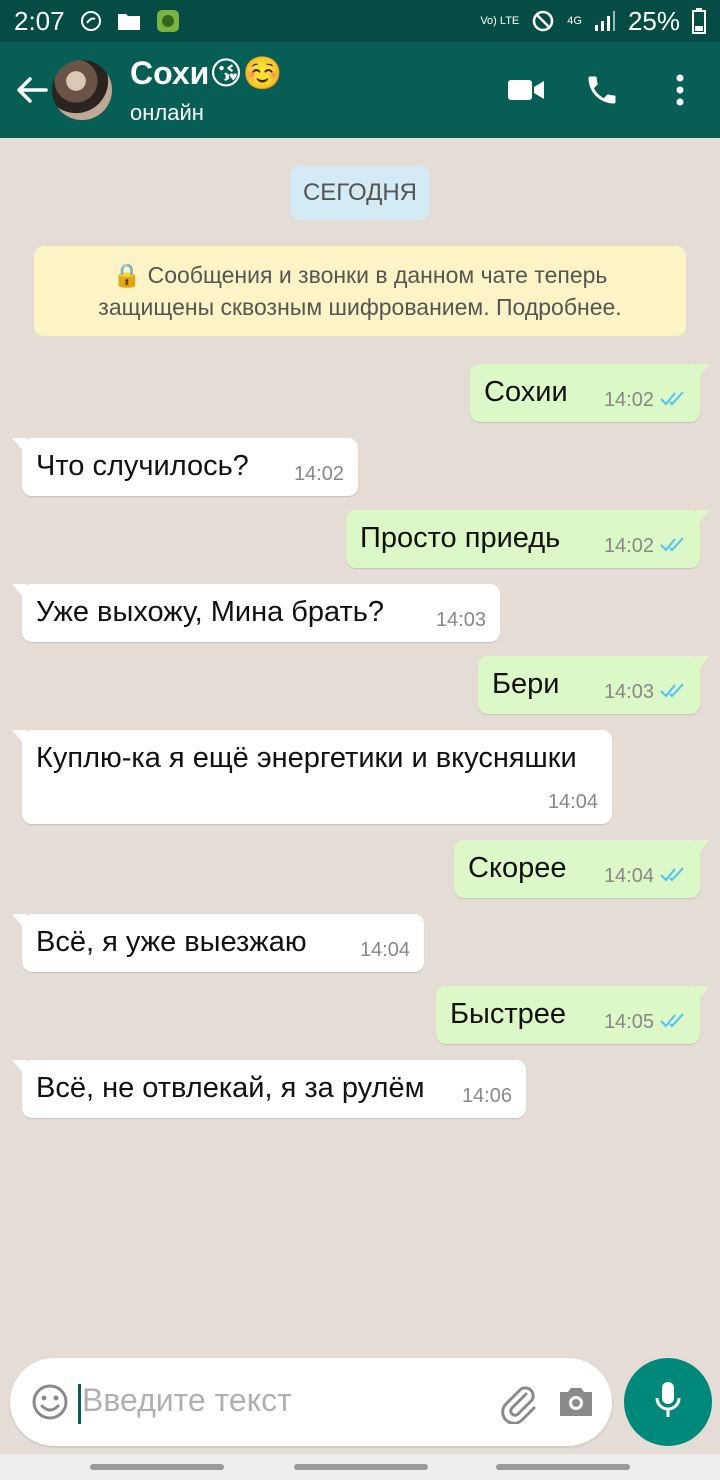 Image resolution: width=720 pixels, height=1480 pixels. Describe the element at coordinates (653, 20) in the screenshot. I see `battery-percent: 25%` at that location.